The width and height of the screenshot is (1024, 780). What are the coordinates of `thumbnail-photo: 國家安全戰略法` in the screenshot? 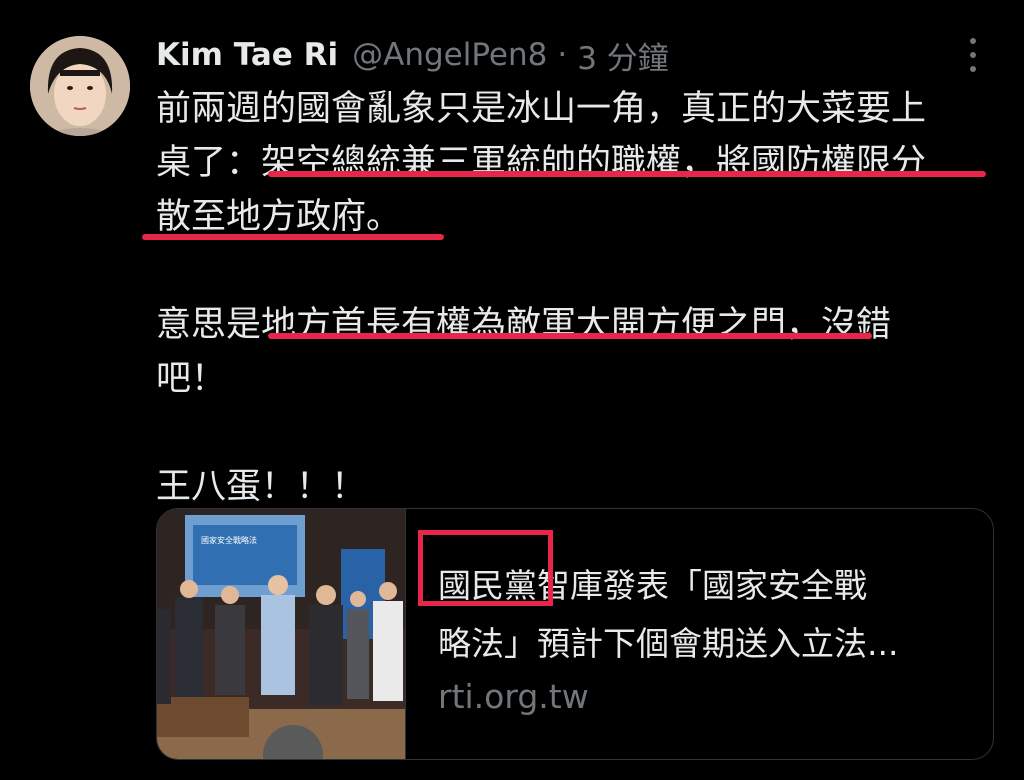 It's located at (281, 634).